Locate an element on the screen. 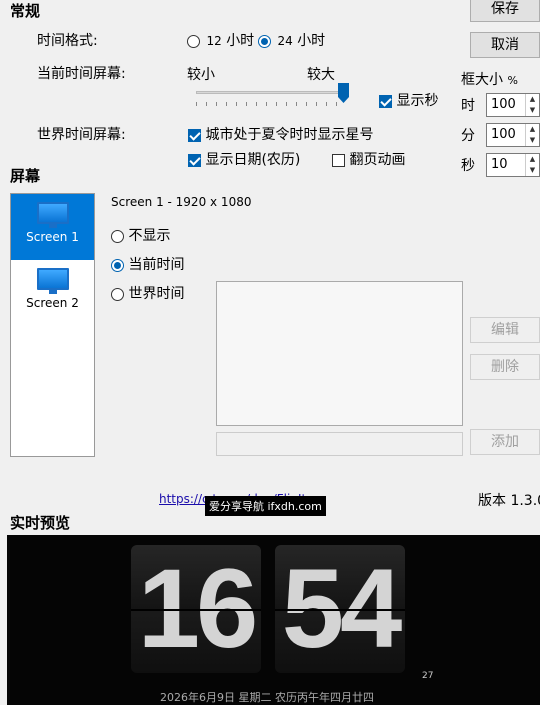 Image resolution: width=540 pixels, height=705 pixels. second-size-spinner: 10 ▲ ▼ is located at coordinates (513, 165).